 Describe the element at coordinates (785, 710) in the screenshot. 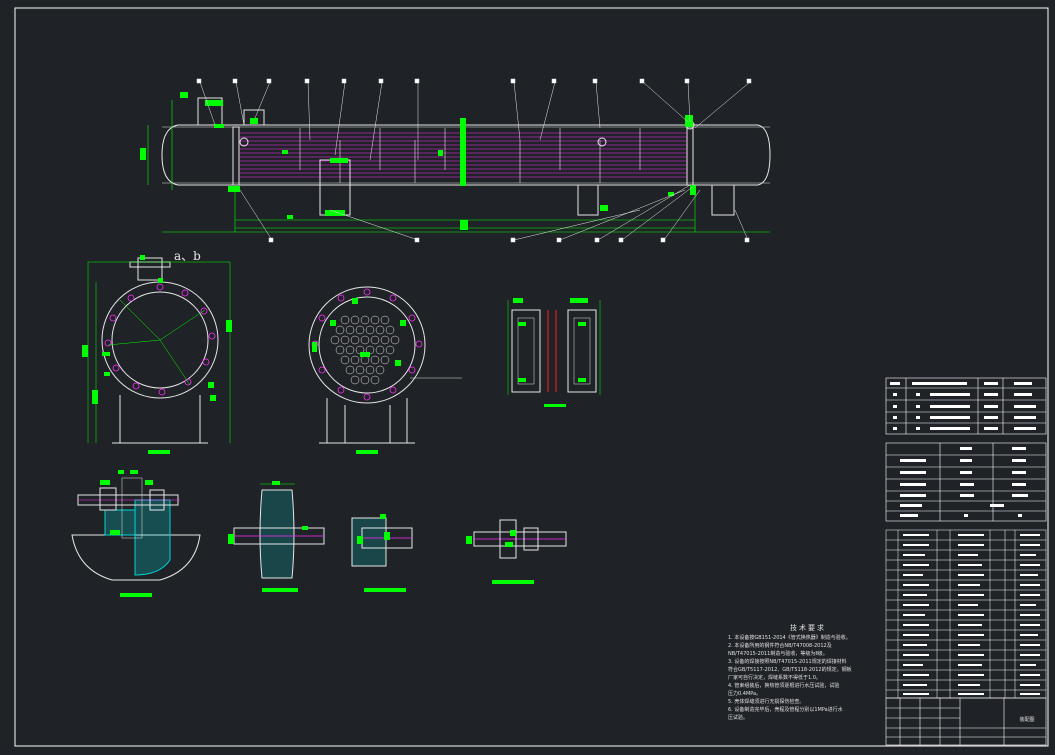

I see `requirement-line: 6. 设备制造完毕后，壳程及管程分别以1MPa进行水` at that location.